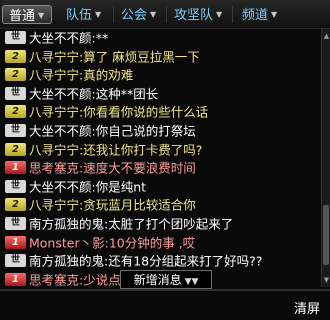  I want to click on message-text: 算了 麻烦豆拉黑一下, so click(141, 57).